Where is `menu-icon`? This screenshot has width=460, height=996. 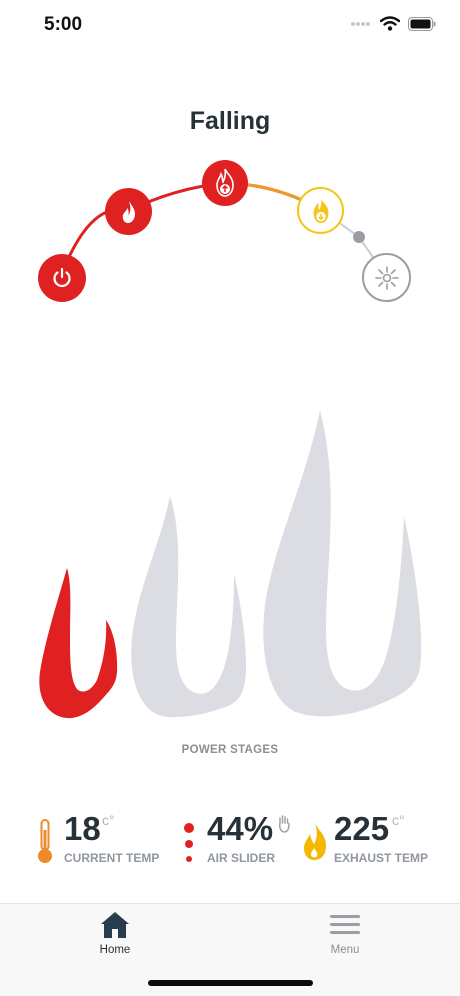
menu-icon is located at coordinates (345, 924).